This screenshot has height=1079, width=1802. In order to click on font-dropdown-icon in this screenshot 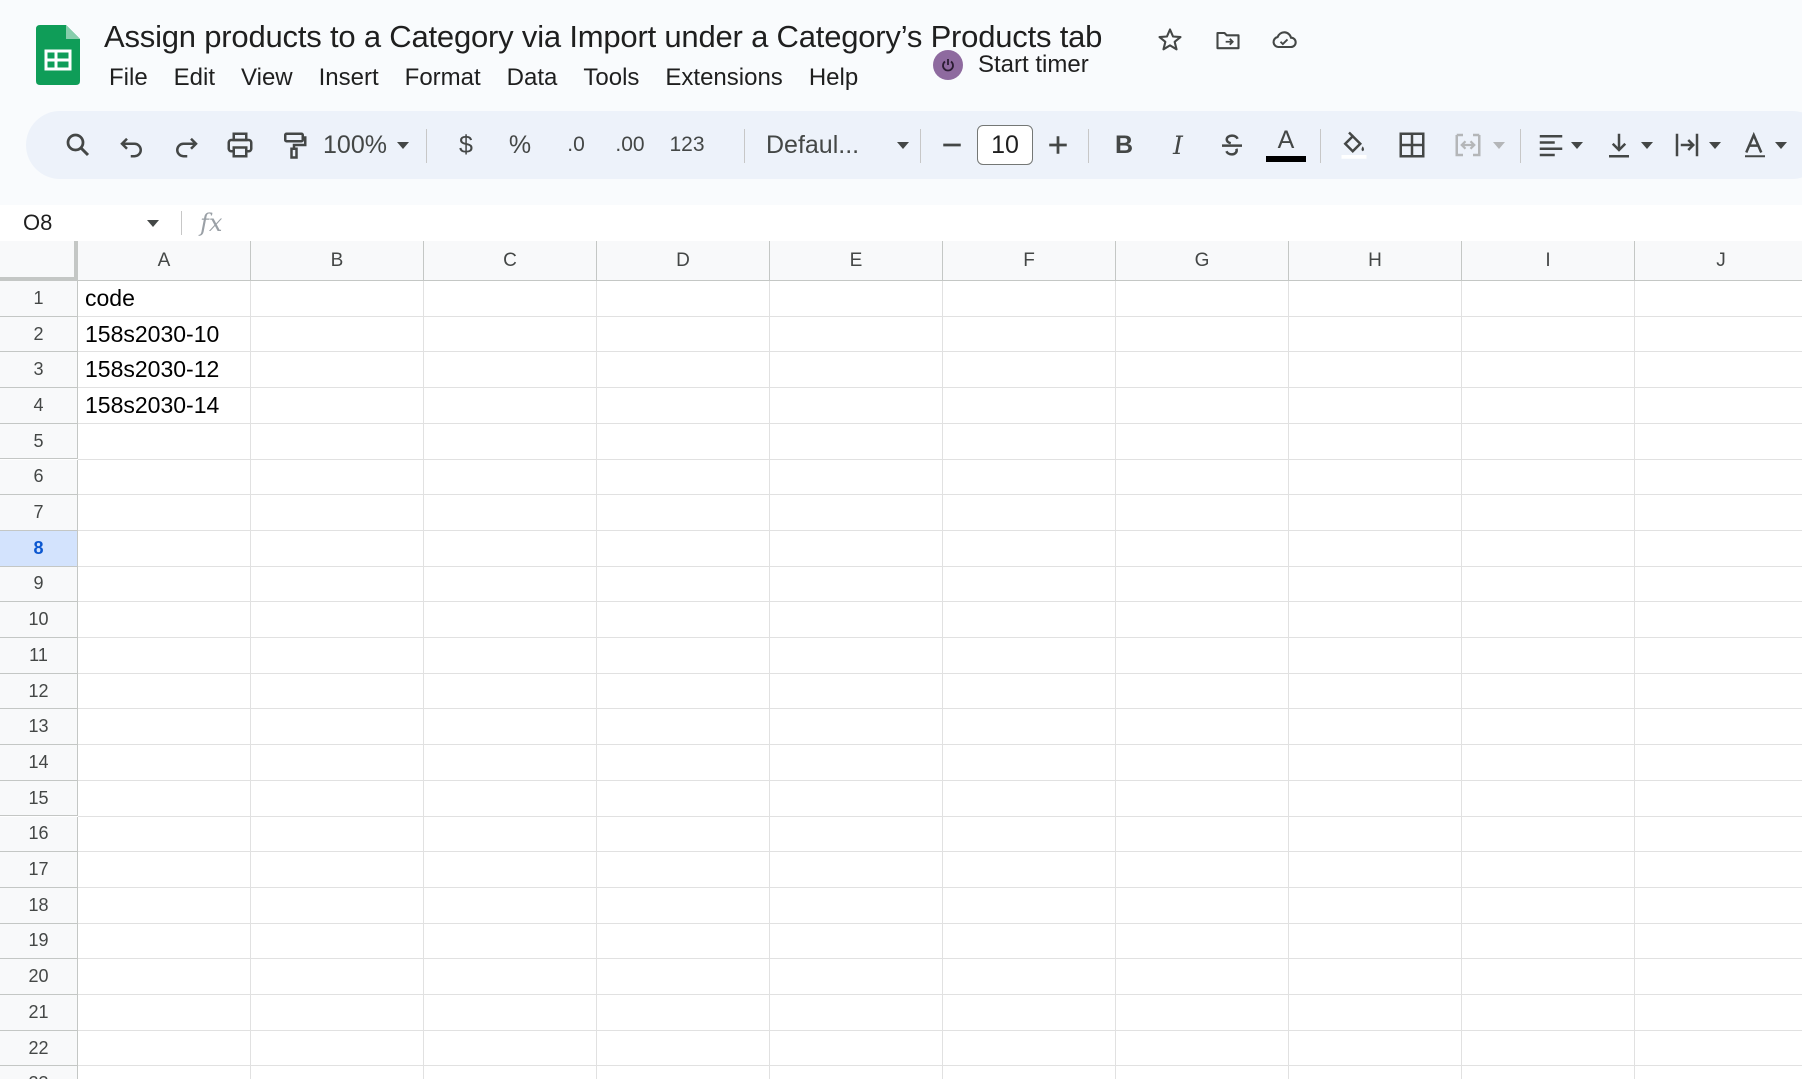, I will do `click(903, 145)`.